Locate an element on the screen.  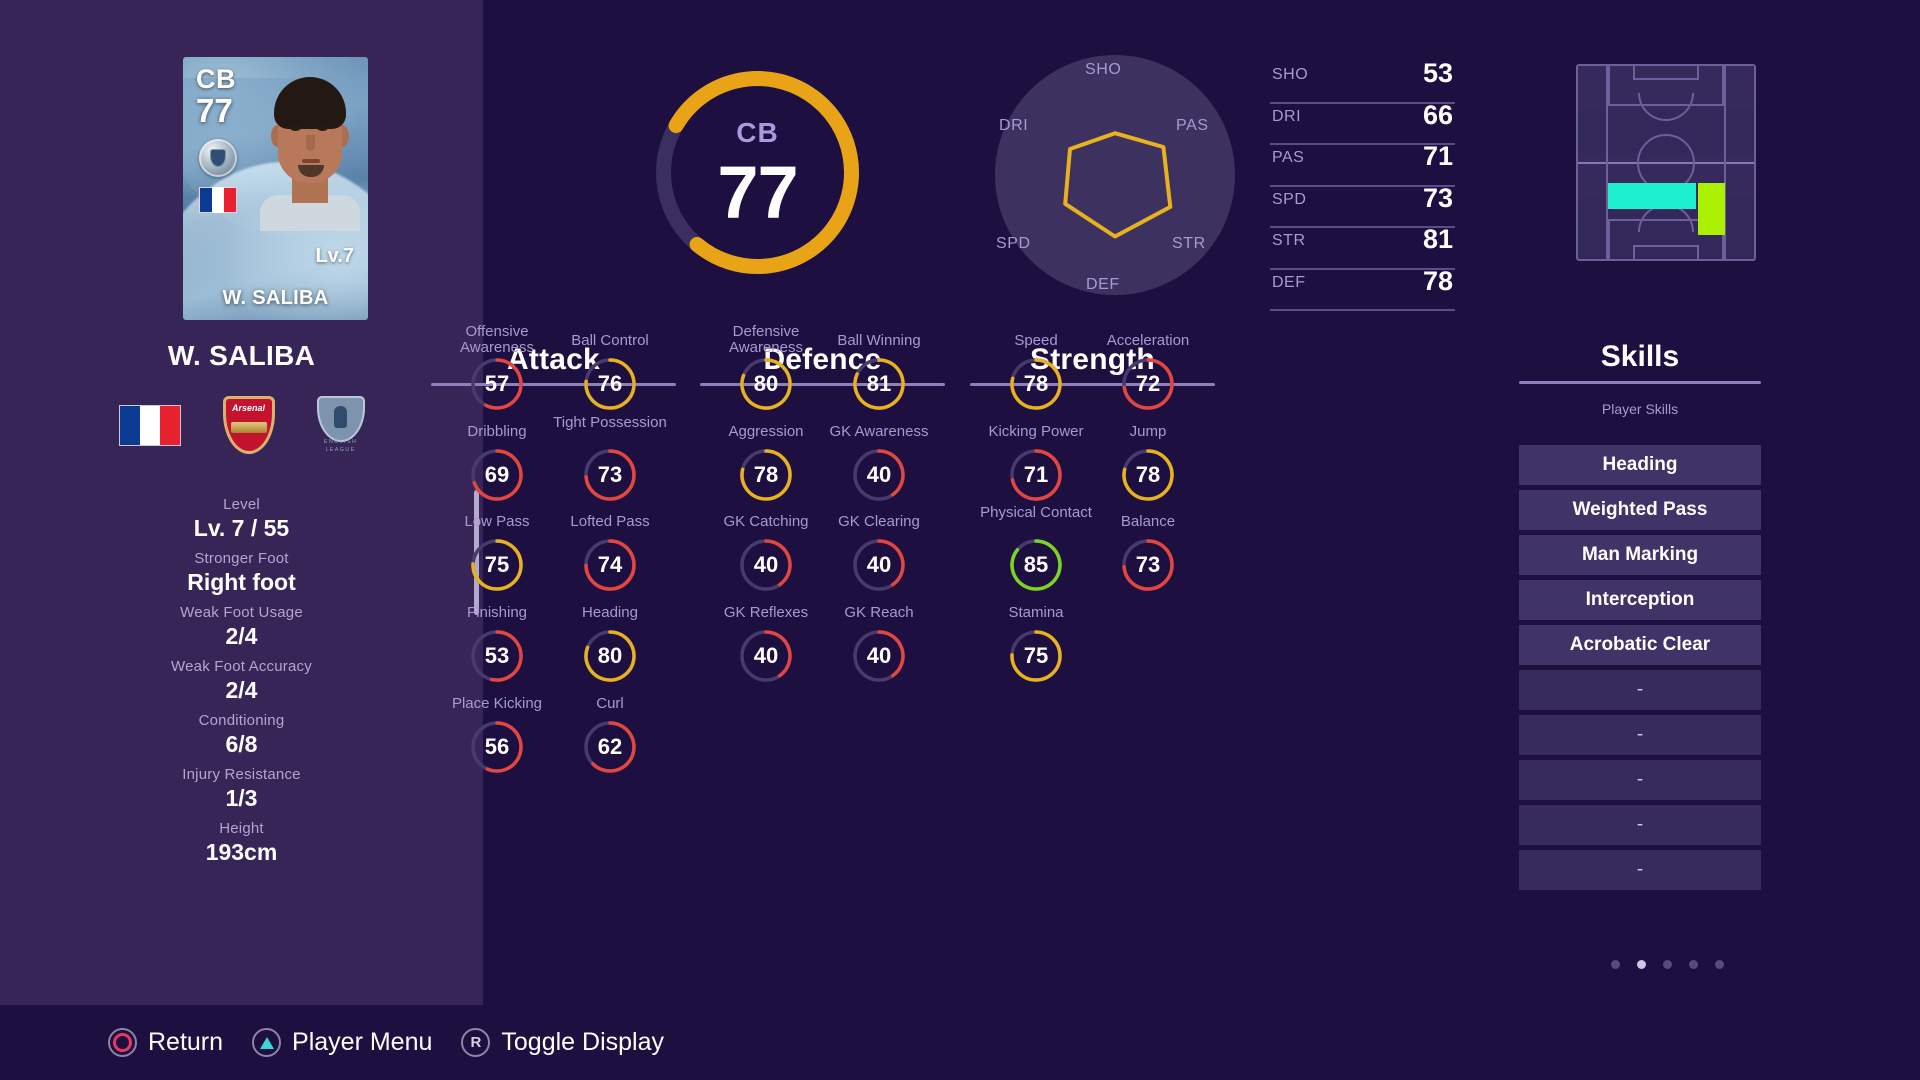
stat-label: Place Kicking is located at coordinates (497, 703).